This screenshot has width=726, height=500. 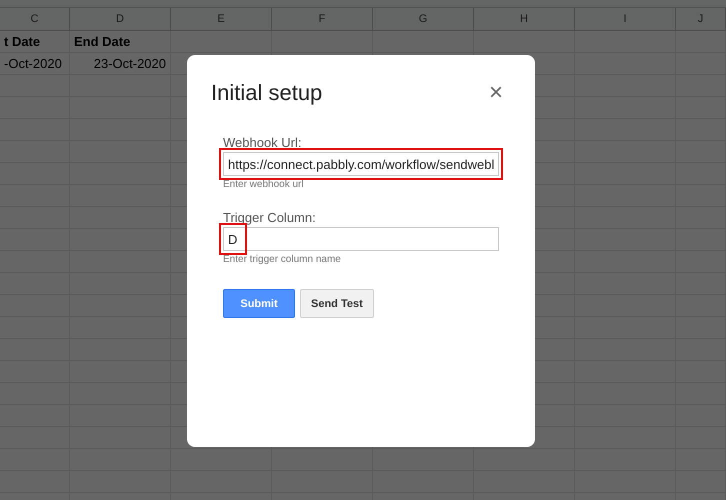 I want to click on close-icon: ×, so click(x=495, y=93).